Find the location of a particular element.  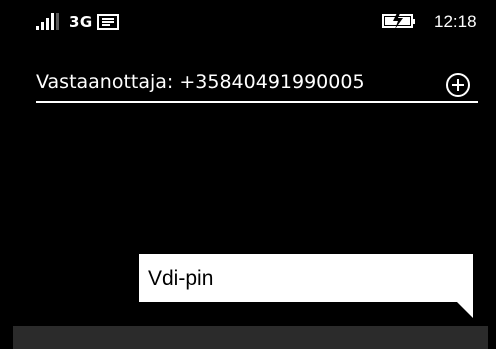

recipient-field: Vastaanottaja: +35840491990005 is located at coordinates (257, 84).